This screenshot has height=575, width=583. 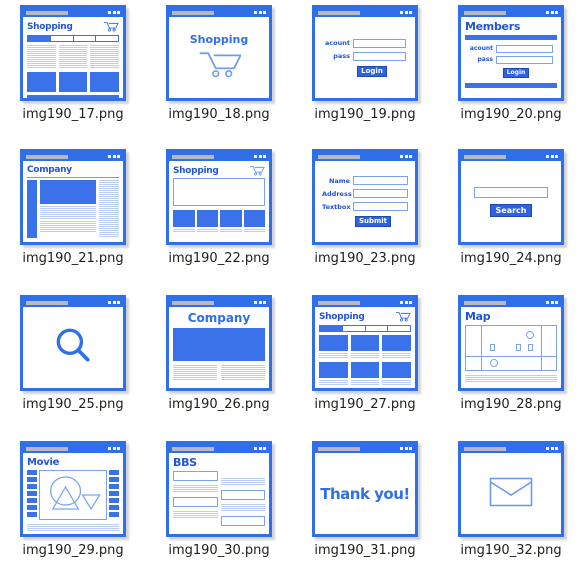 I want to click on page-title: Shopping, so click(x=196, y=170).